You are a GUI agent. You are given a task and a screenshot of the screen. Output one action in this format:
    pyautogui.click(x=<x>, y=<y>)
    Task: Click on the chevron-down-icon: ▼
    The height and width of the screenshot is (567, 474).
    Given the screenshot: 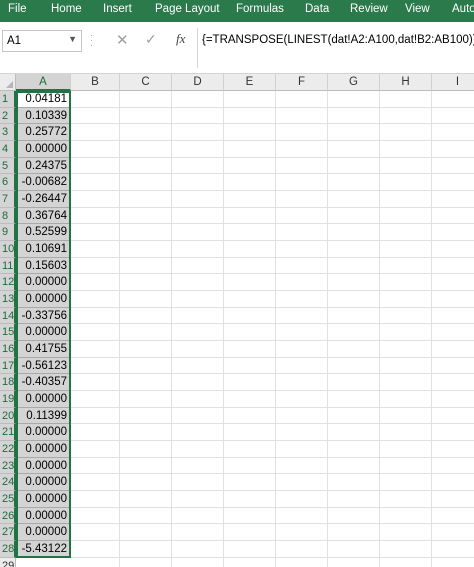 What is the action you would take?
    pyautogui.click(x=72, y=39)
    